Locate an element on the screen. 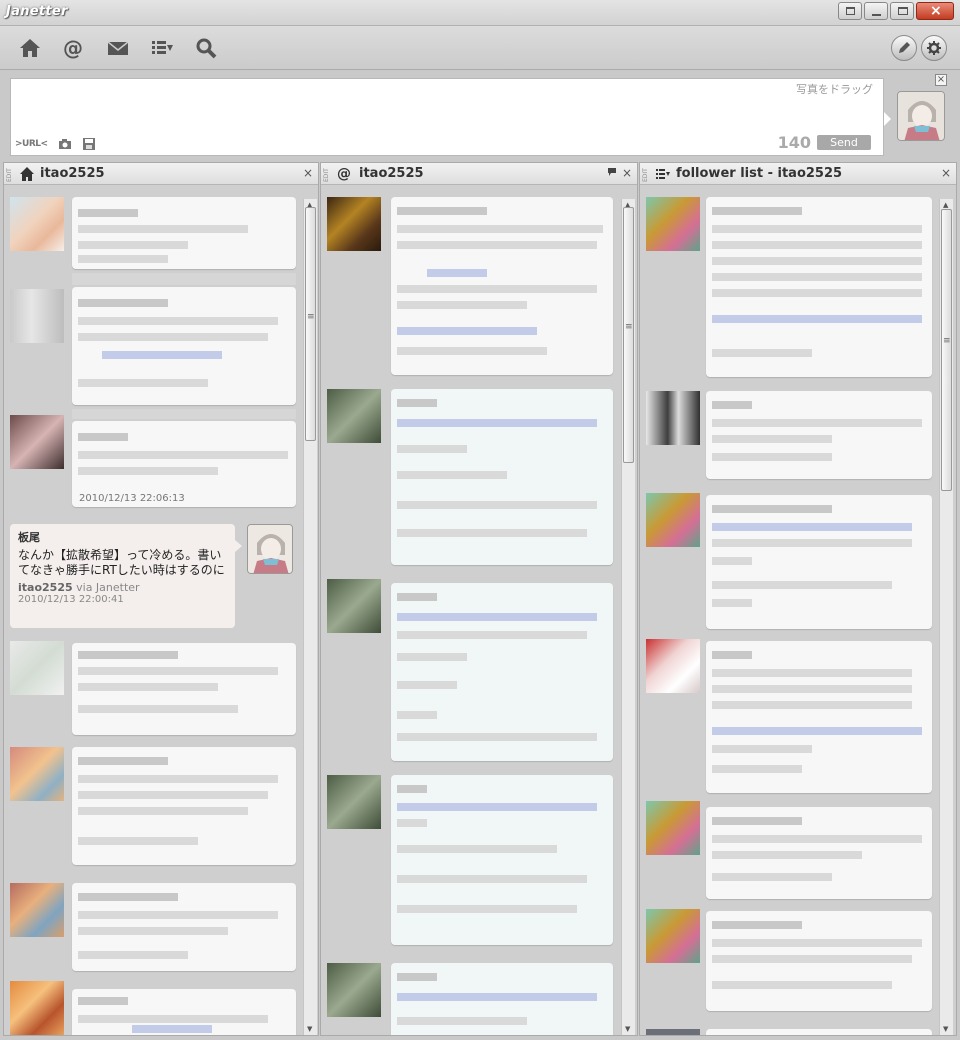 The image size is (960, 1040). photo-drop-hint: 写真をドラッグ is located at coordinates (834, 89).